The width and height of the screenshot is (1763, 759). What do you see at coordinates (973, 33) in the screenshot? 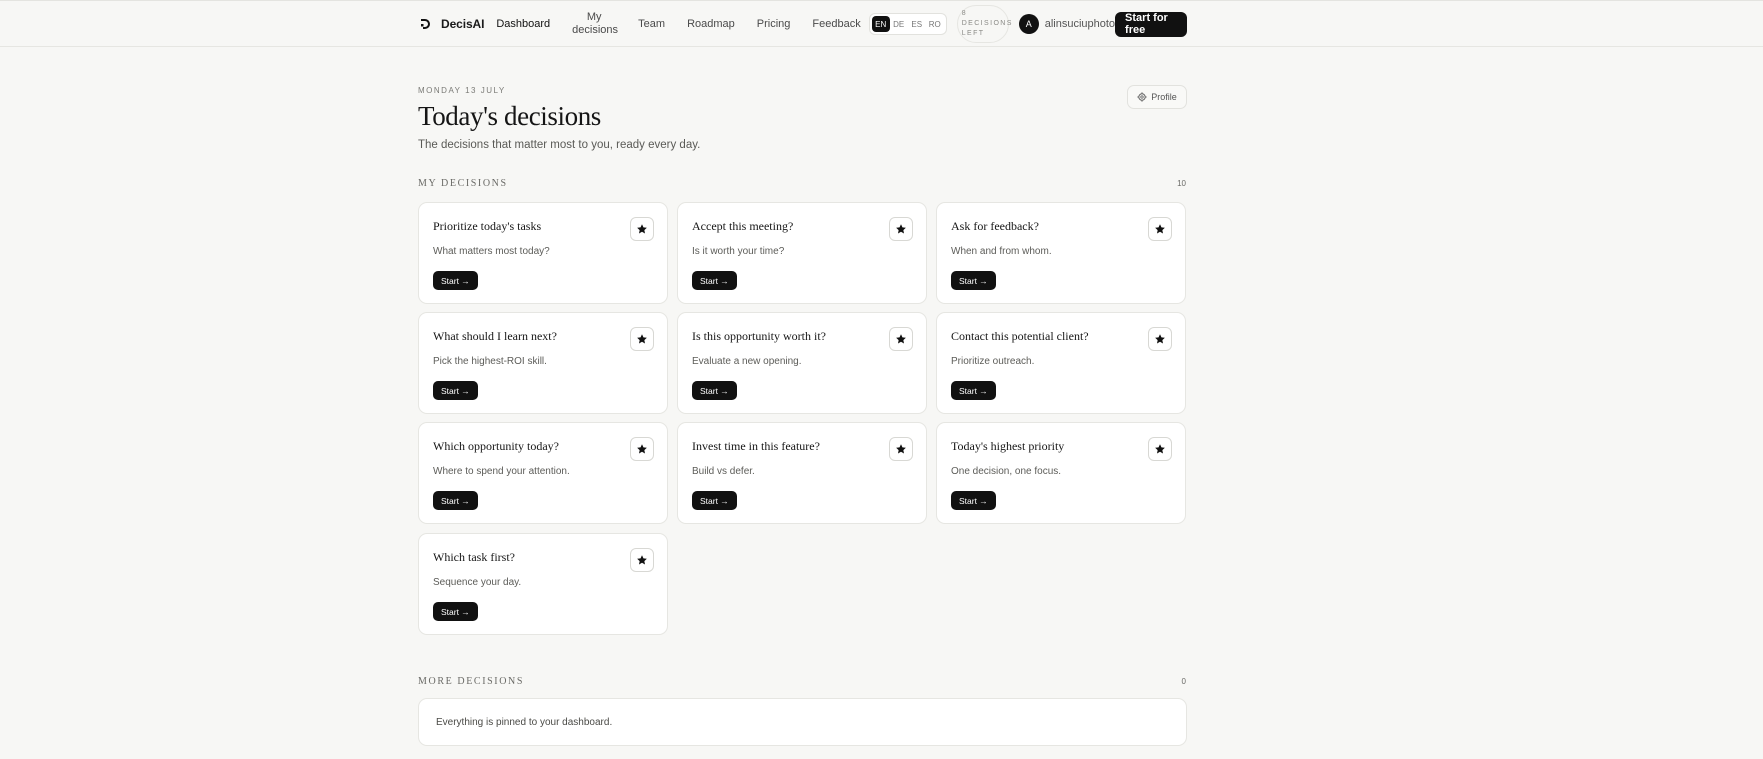
I see `decisions-left-label-line-2: LEFT` at bounding box center [973, 33].